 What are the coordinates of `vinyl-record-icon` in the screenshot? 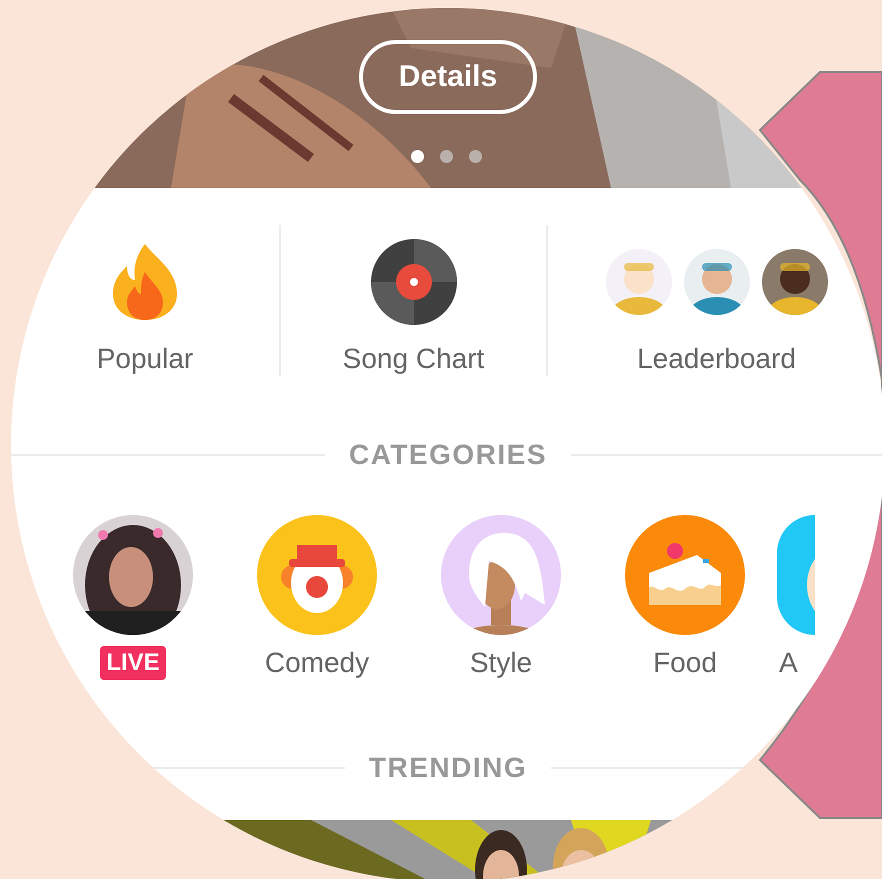 It's located at (414, 282).